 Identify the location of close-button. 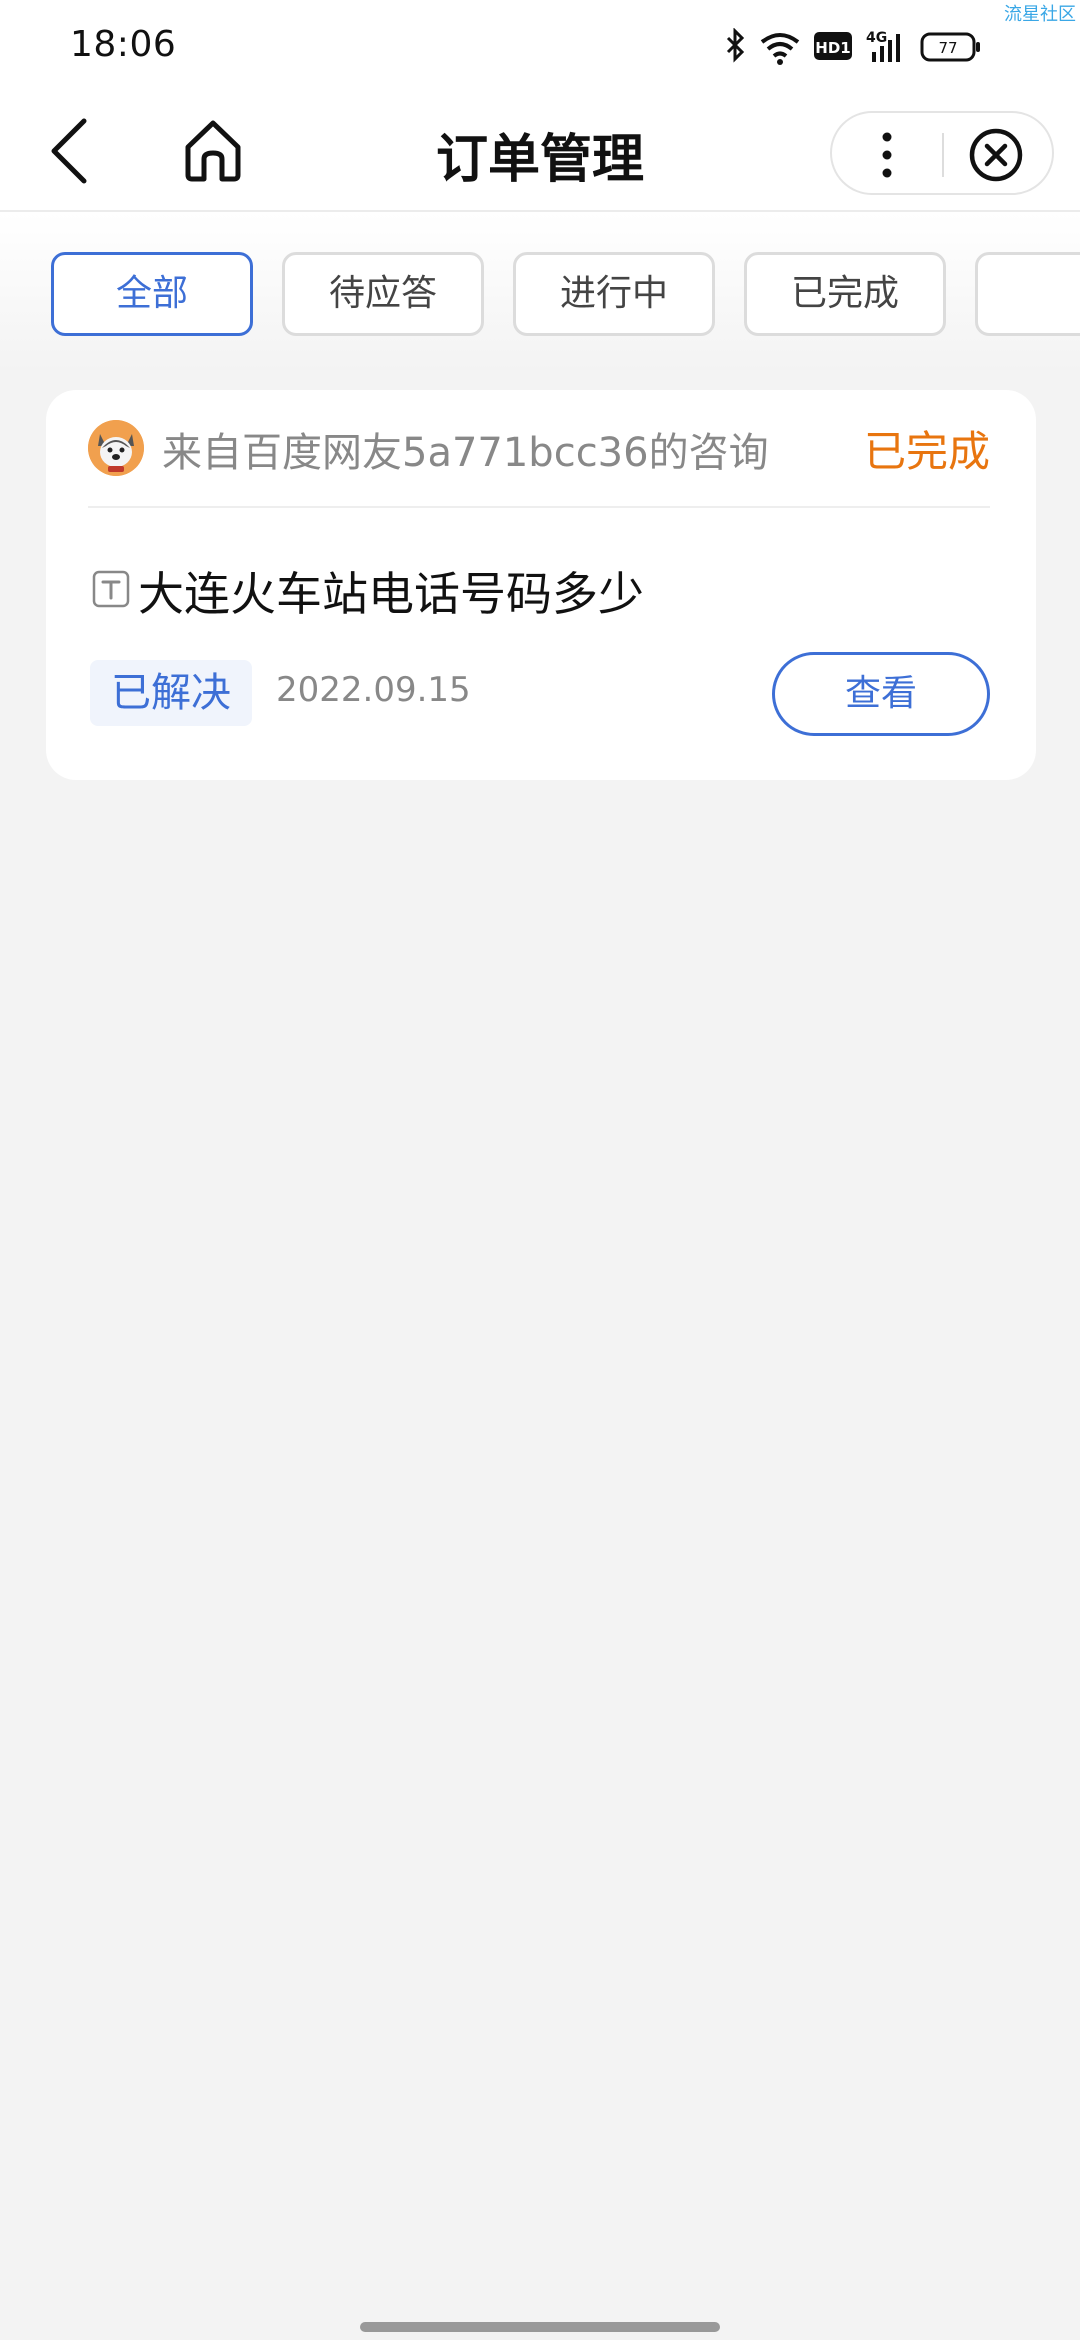
(996, 155).